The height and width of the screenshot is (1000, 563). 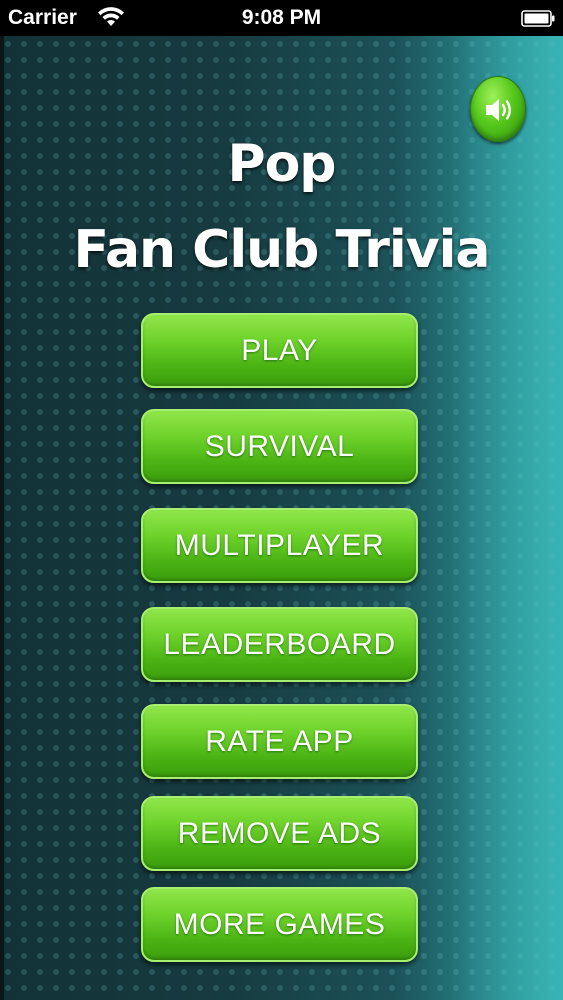 What do you see at coordinates (279, 833) in the screenshot?
I see `remove-ads-button: REMOVE ADS` at bounding box center [279, 833].